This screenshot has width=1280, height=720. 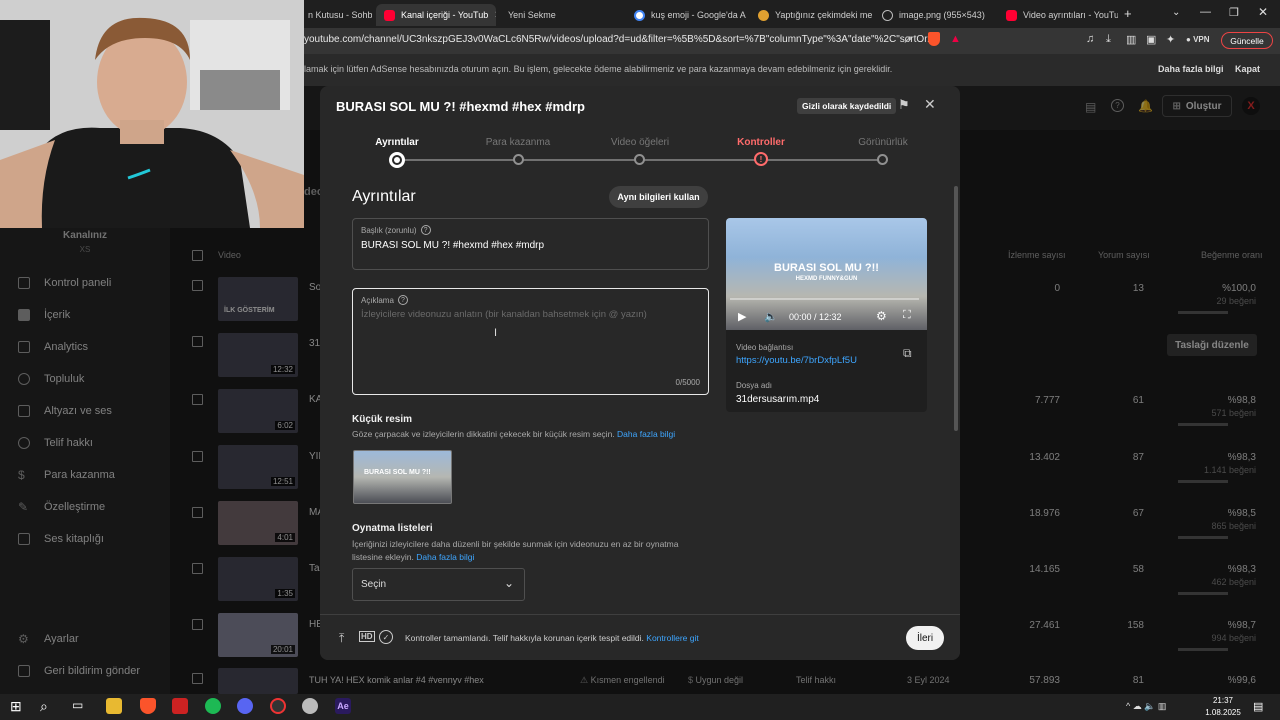 What do you see at coordinates (687, 382) in the screenshot?
I see `char-counter: 0/5000` at bounding box center [687, 382].